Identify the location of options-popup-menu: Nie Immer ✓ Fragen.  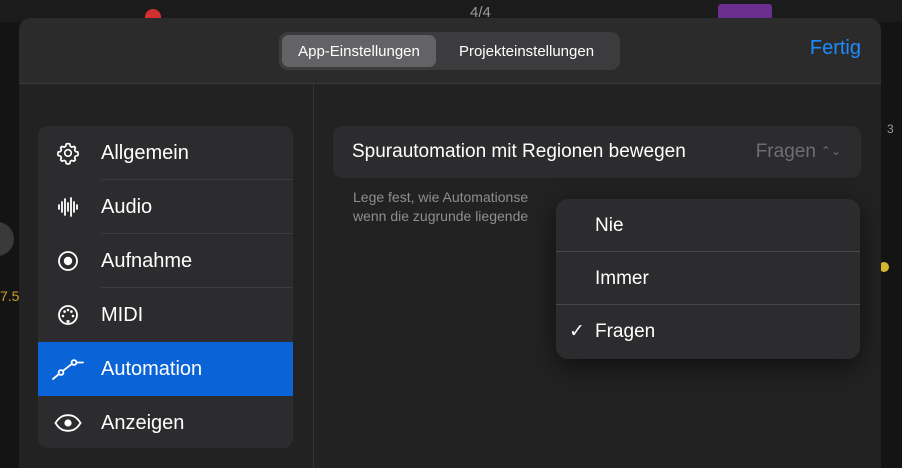
(708, 279).